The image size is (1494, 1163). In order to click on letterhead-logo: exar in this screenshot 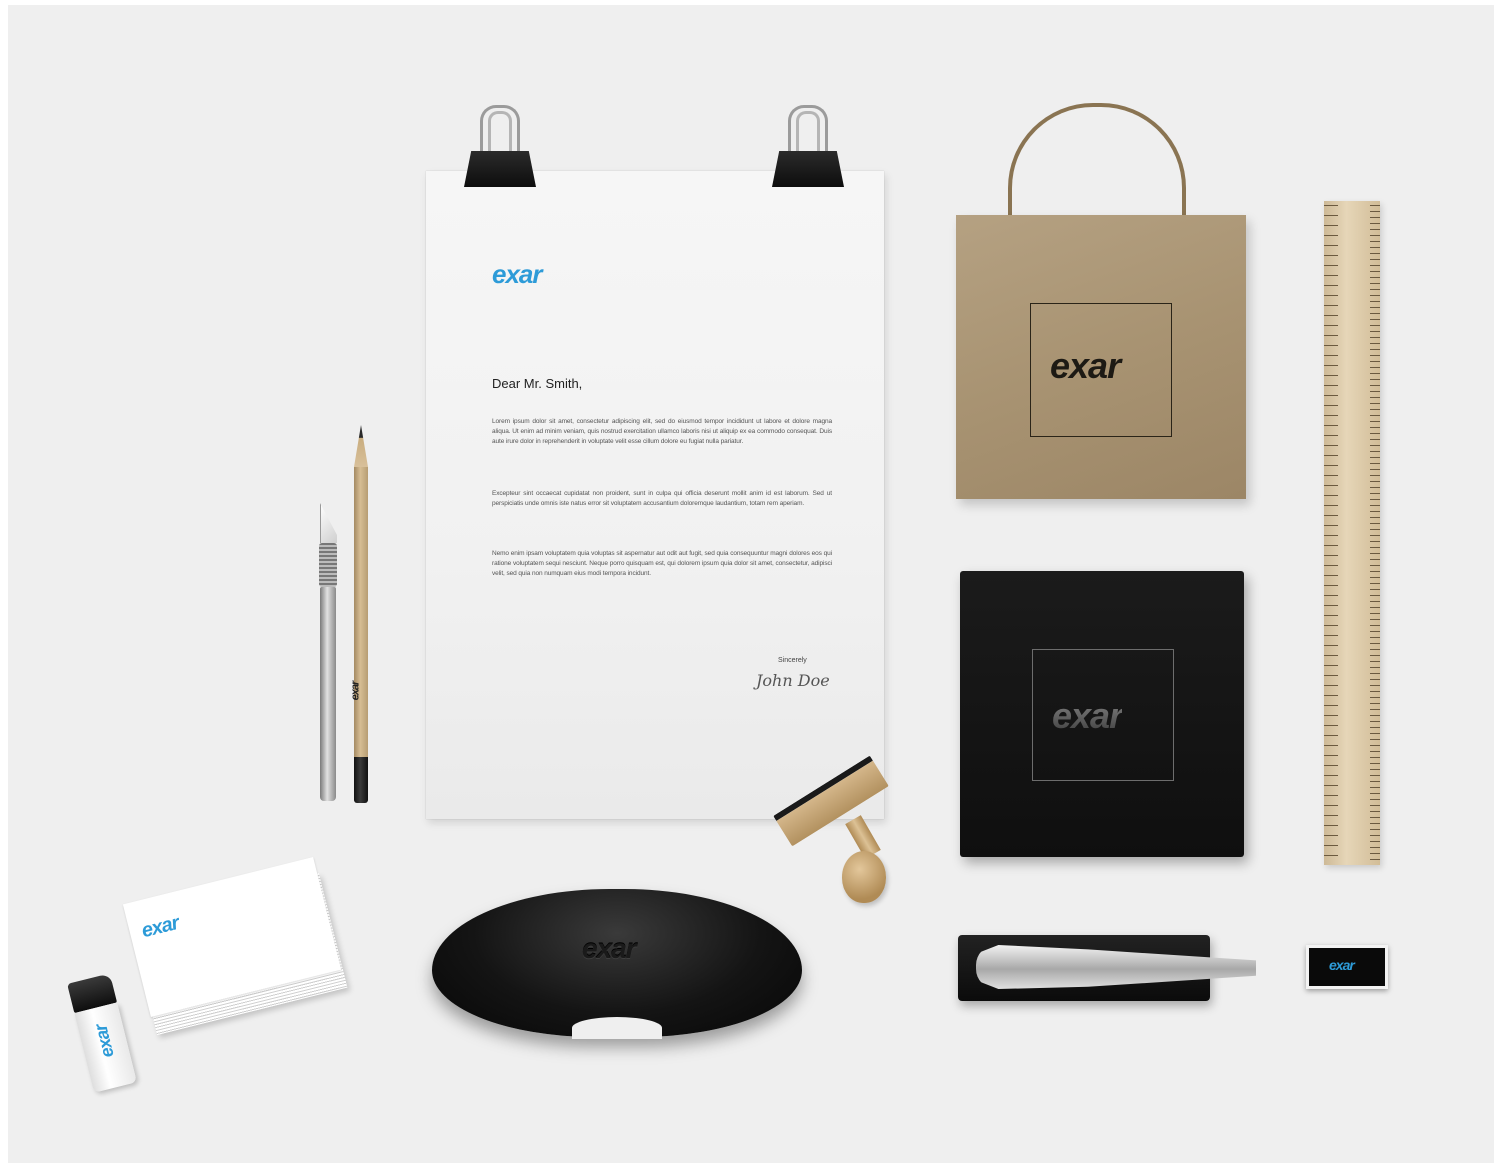, I will do `click(517, 274)`.